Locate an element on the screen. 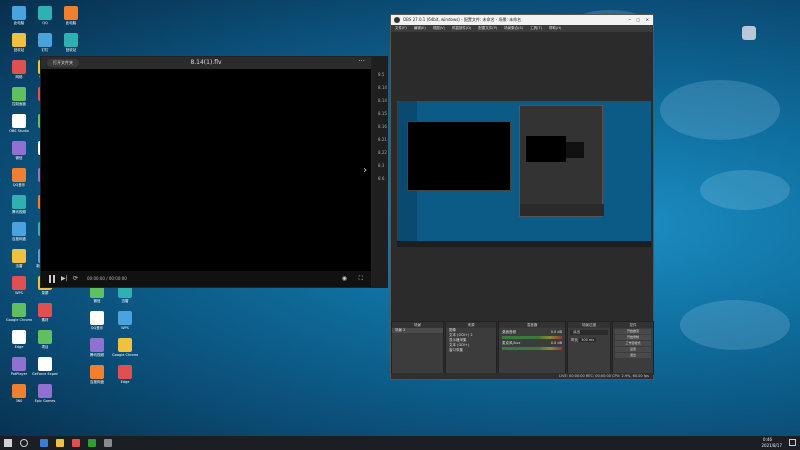  obs-menu-item: 配置文件(P) is located at coordinates (487, 28).